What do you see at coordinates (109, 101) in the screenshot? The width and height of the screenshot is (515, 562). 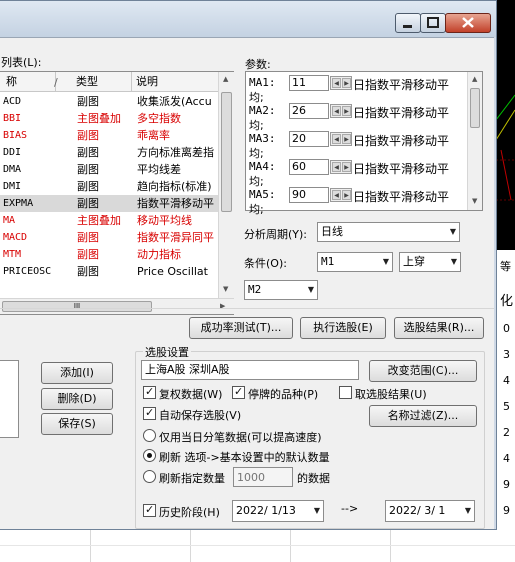 I see `list-item: ACD 副图 收集派发(Accu` at bounding box center [109, 101].